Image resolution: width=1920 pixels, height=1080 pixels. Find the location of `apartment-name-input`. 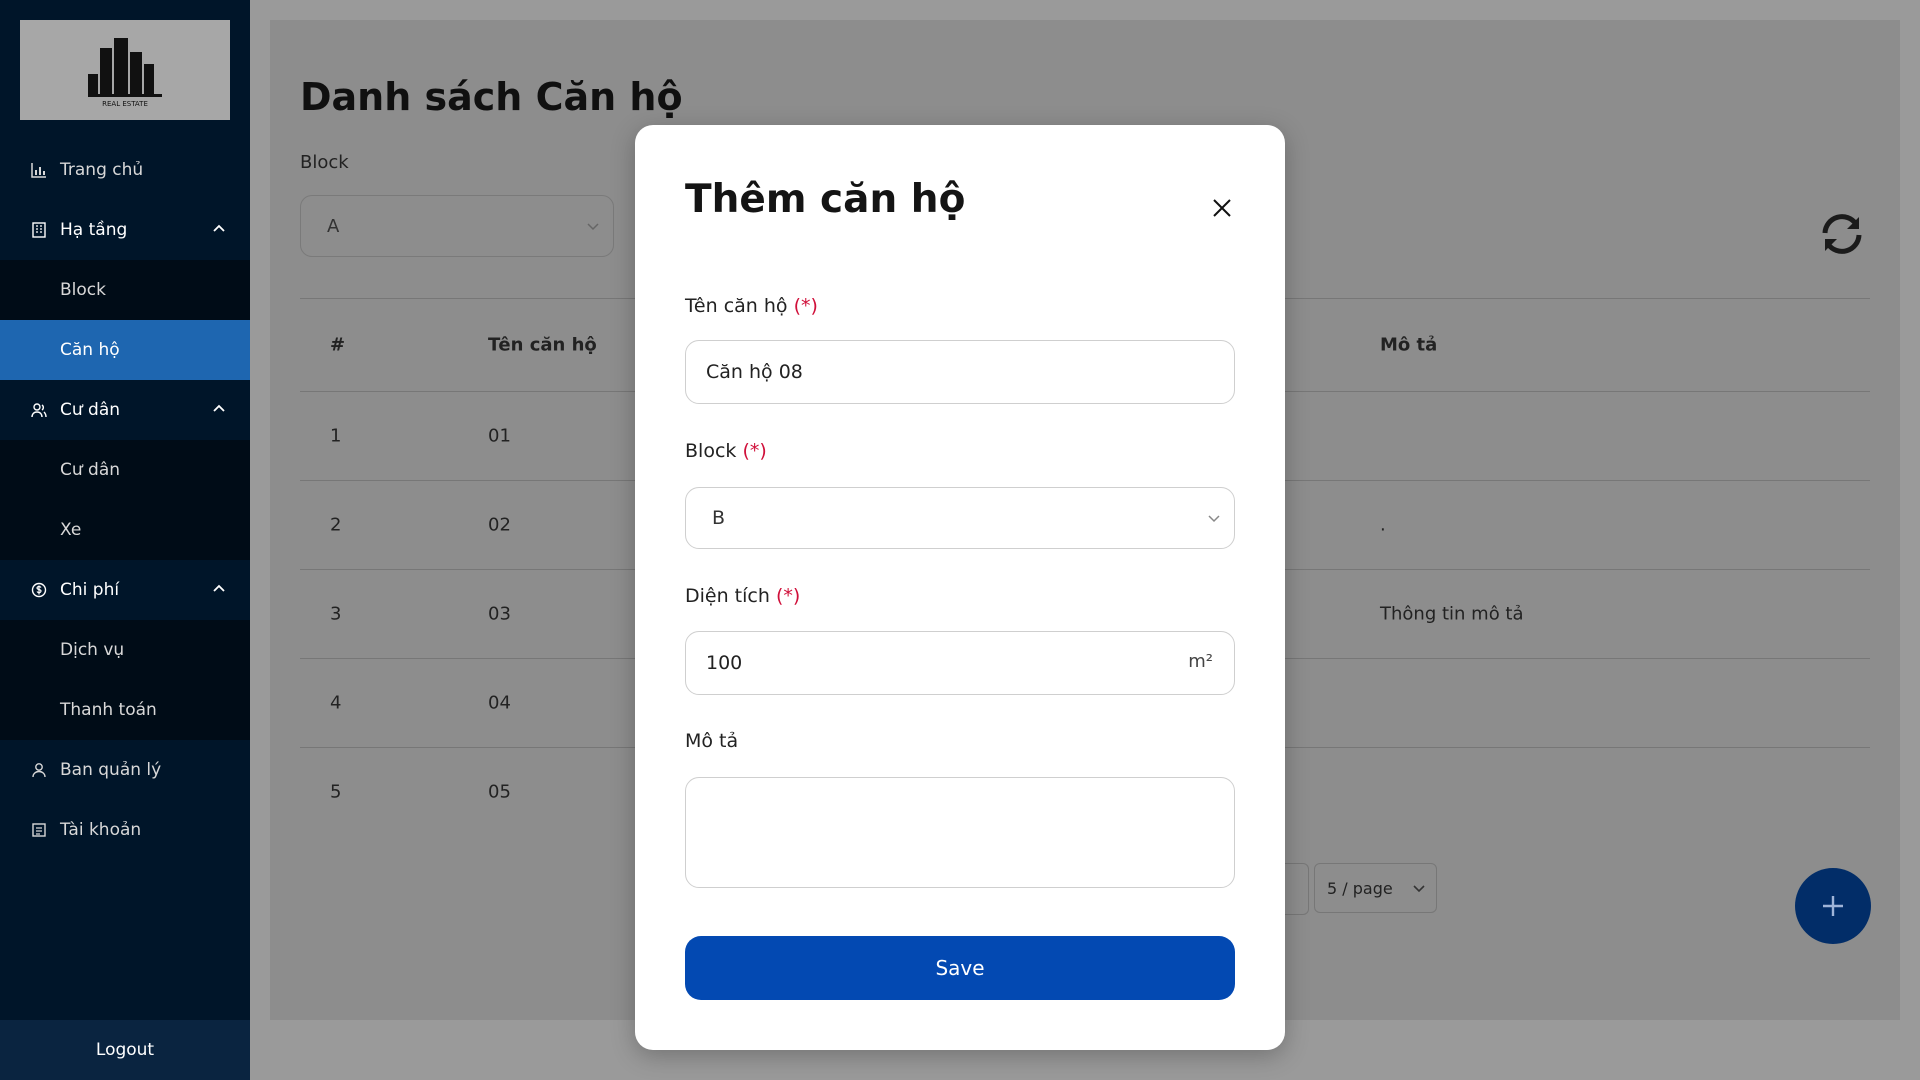

apartment-name-input is located at coordinates (960, 372).